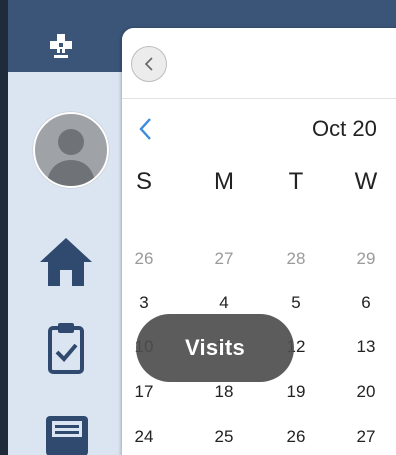  What do you see at coordinates (67, 430) in the screenshot?
I see `inbox-icon` at bounding box center [67, 430].